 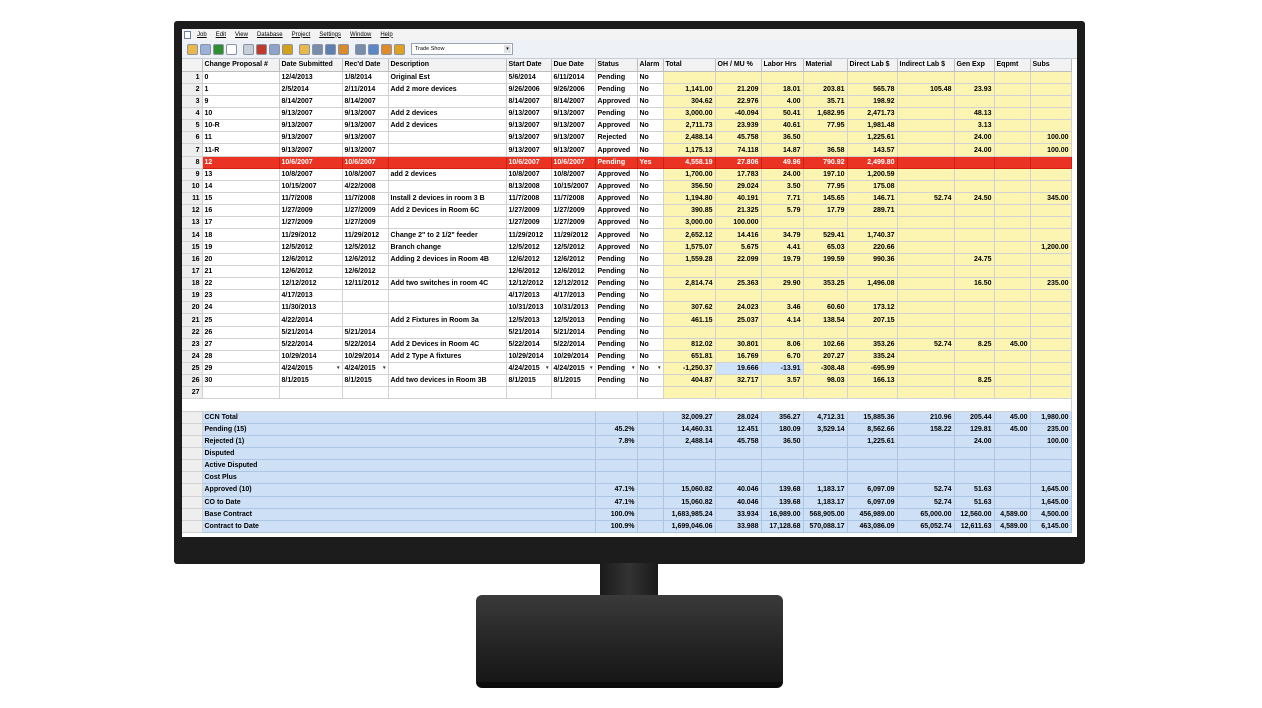 I want to click on grid-cell: 356.50, so click(x=689, y=187).